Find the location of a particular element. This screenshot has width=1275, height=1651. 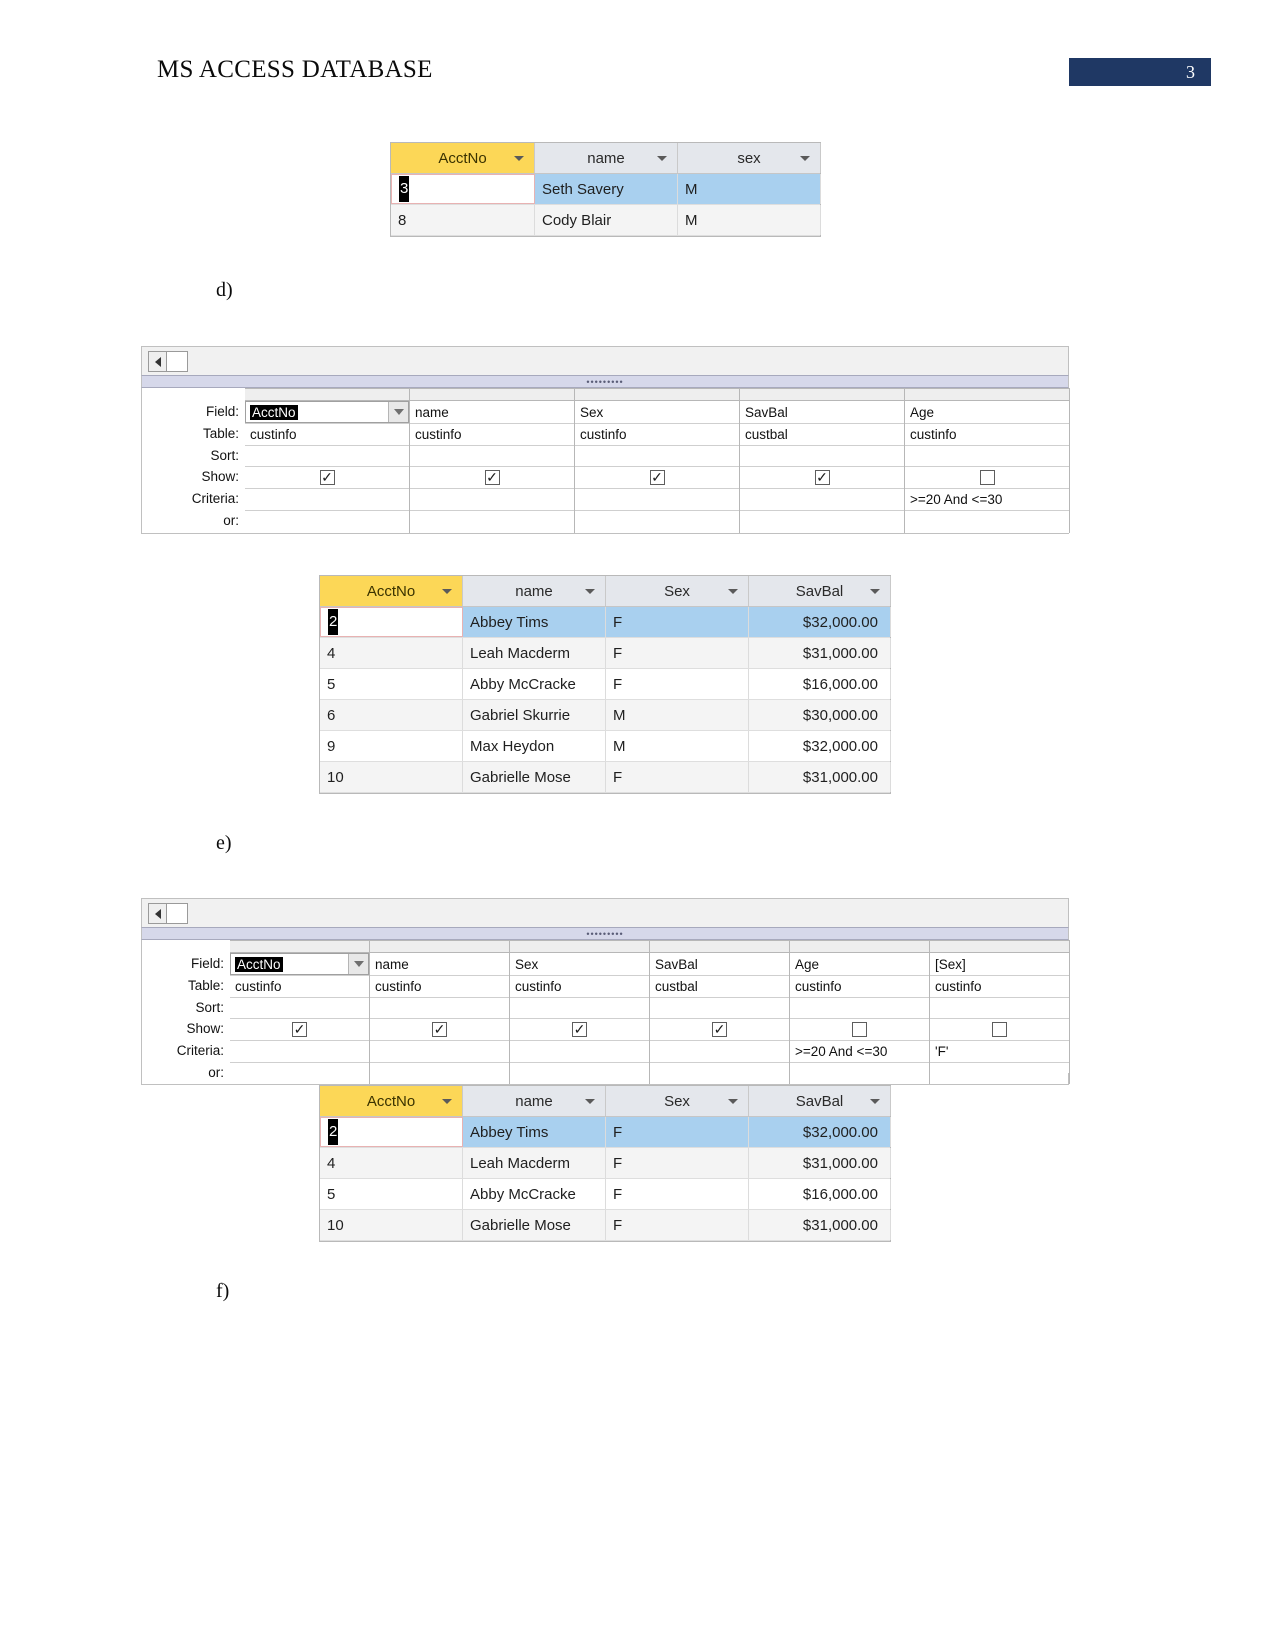

query-column-name: name custinfo ✓ is located at coordinates (440, 1012).